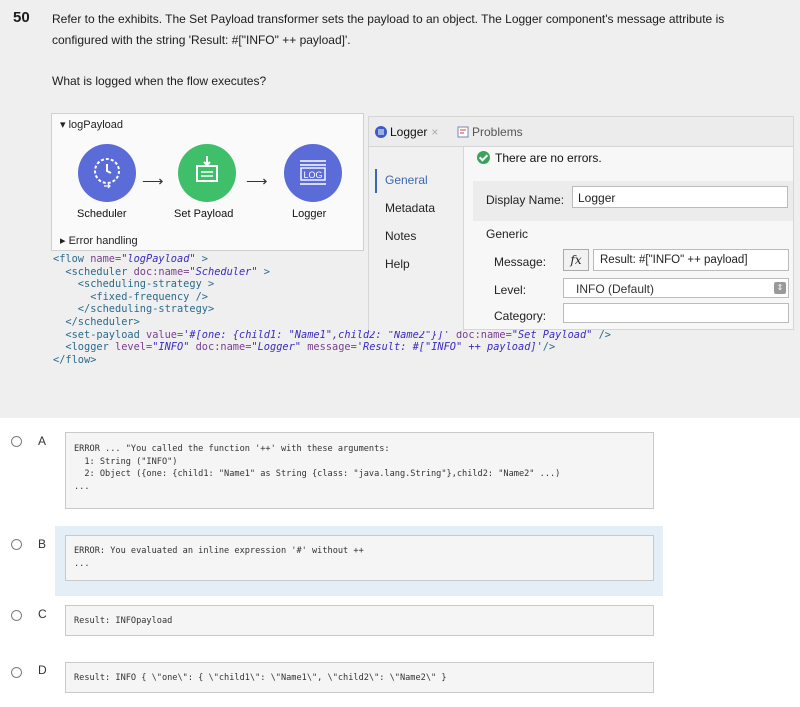  What do you see at coordinates (483, 157) in the screenshot?
I see `check-circle-icon` at bounding box center [483, 157].